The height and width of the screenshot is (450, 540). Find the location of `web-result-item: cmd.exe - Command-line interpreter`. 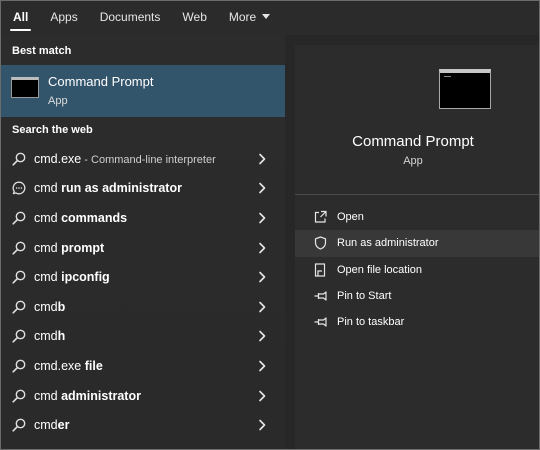

web-result-item: cmd.exe - Command-line interpreter is located at coordinates (143, 159).